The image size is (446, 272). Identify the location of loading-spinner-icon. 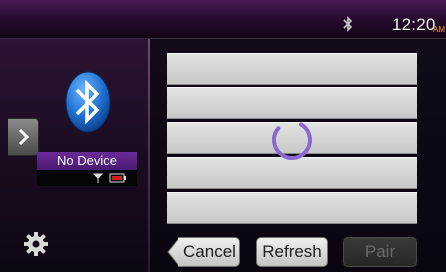
(292, 140).